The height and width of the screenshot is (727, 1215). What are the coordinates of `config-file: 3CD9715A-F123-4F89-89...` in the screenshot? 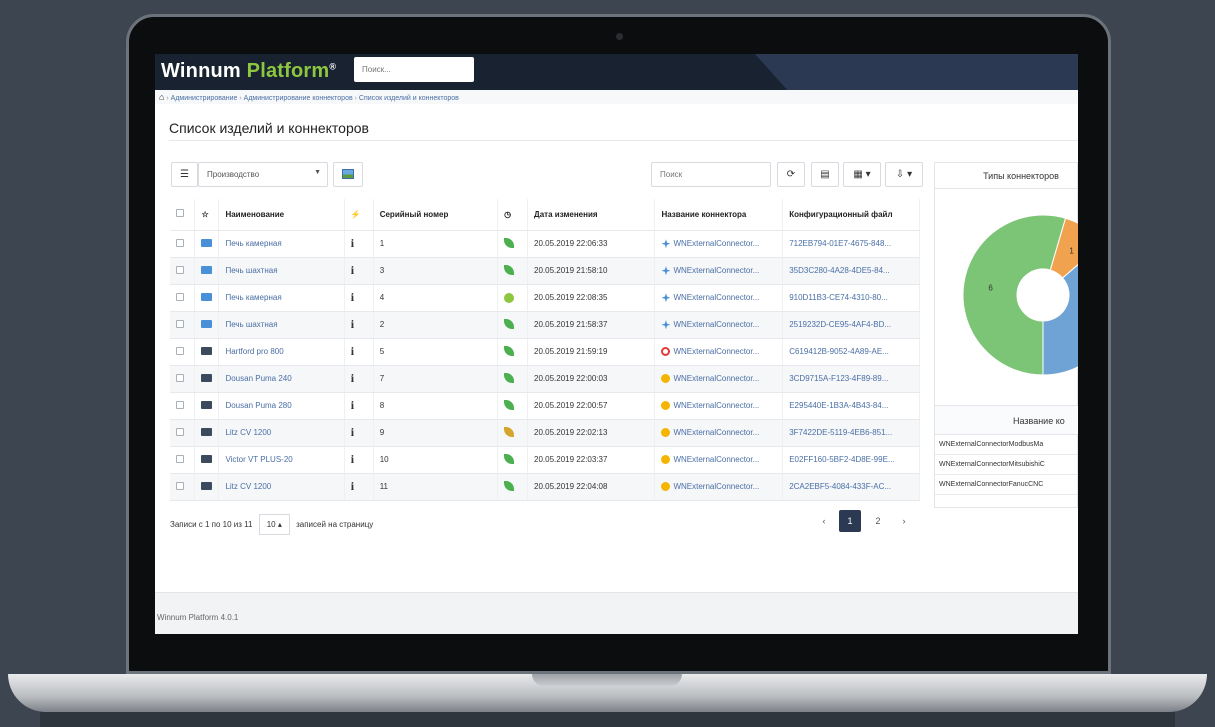 It's located at (851, 379).